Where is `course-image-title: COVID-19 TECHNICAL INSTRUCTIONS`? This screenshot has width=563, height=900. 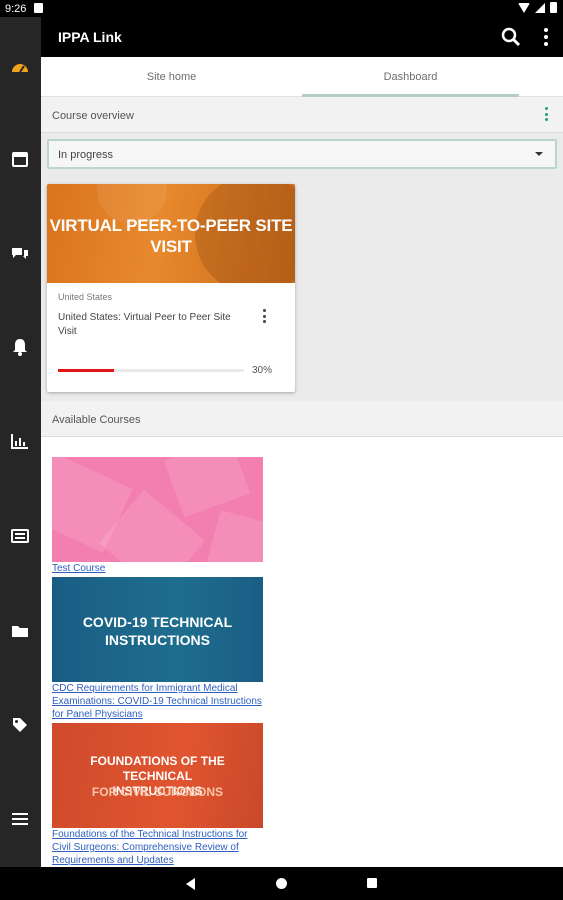 course-image-title: COVID-19 TECHNICAL INSTRUCTIONS is located at coordinates (157, 631).